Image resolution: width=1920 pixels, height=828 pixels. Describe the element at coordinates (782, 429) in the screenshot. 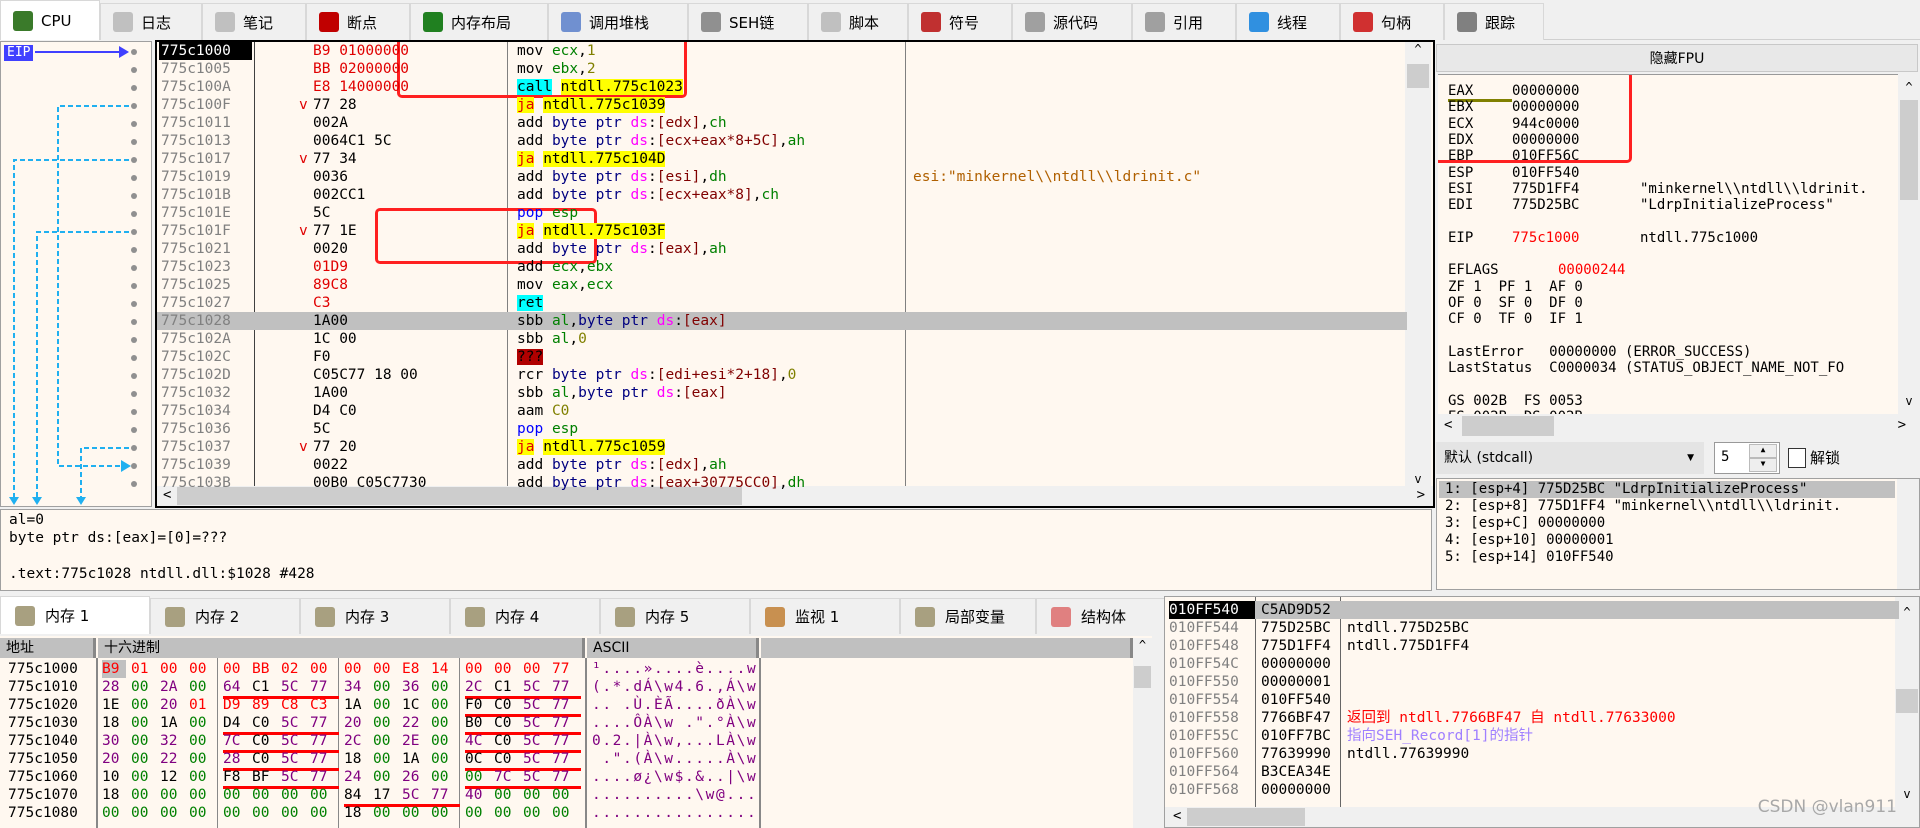

I see `disasm-row: 775c1036 5C pop esp` at that location.